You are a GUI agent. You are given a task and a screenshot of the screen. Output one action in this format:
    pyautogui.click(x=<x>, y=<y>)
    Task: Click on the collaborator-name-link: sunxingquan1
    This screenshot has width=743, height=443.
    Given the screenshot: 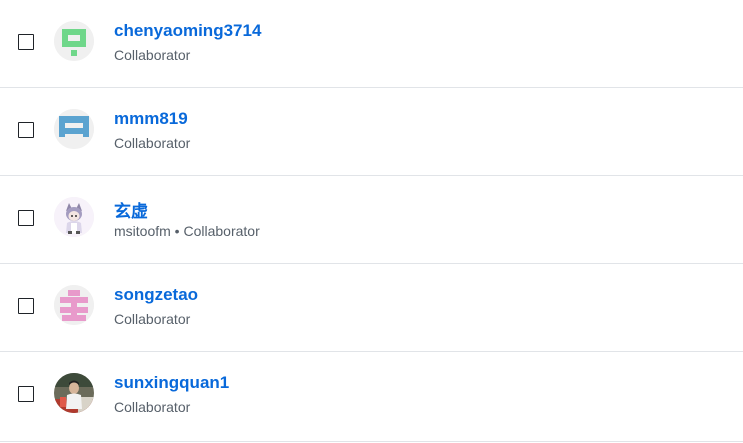 What is the action you would take?
    pyautogui.click(x=171, y=383)
    